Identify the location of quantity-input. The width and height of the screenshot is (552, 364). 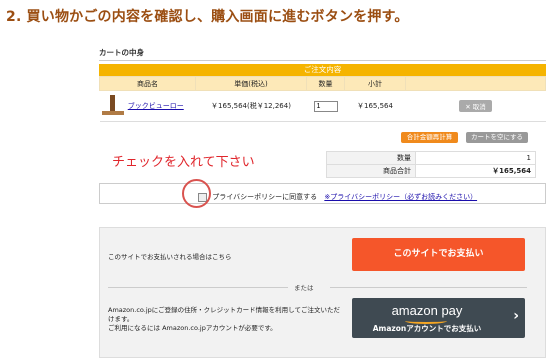
(325, 106).